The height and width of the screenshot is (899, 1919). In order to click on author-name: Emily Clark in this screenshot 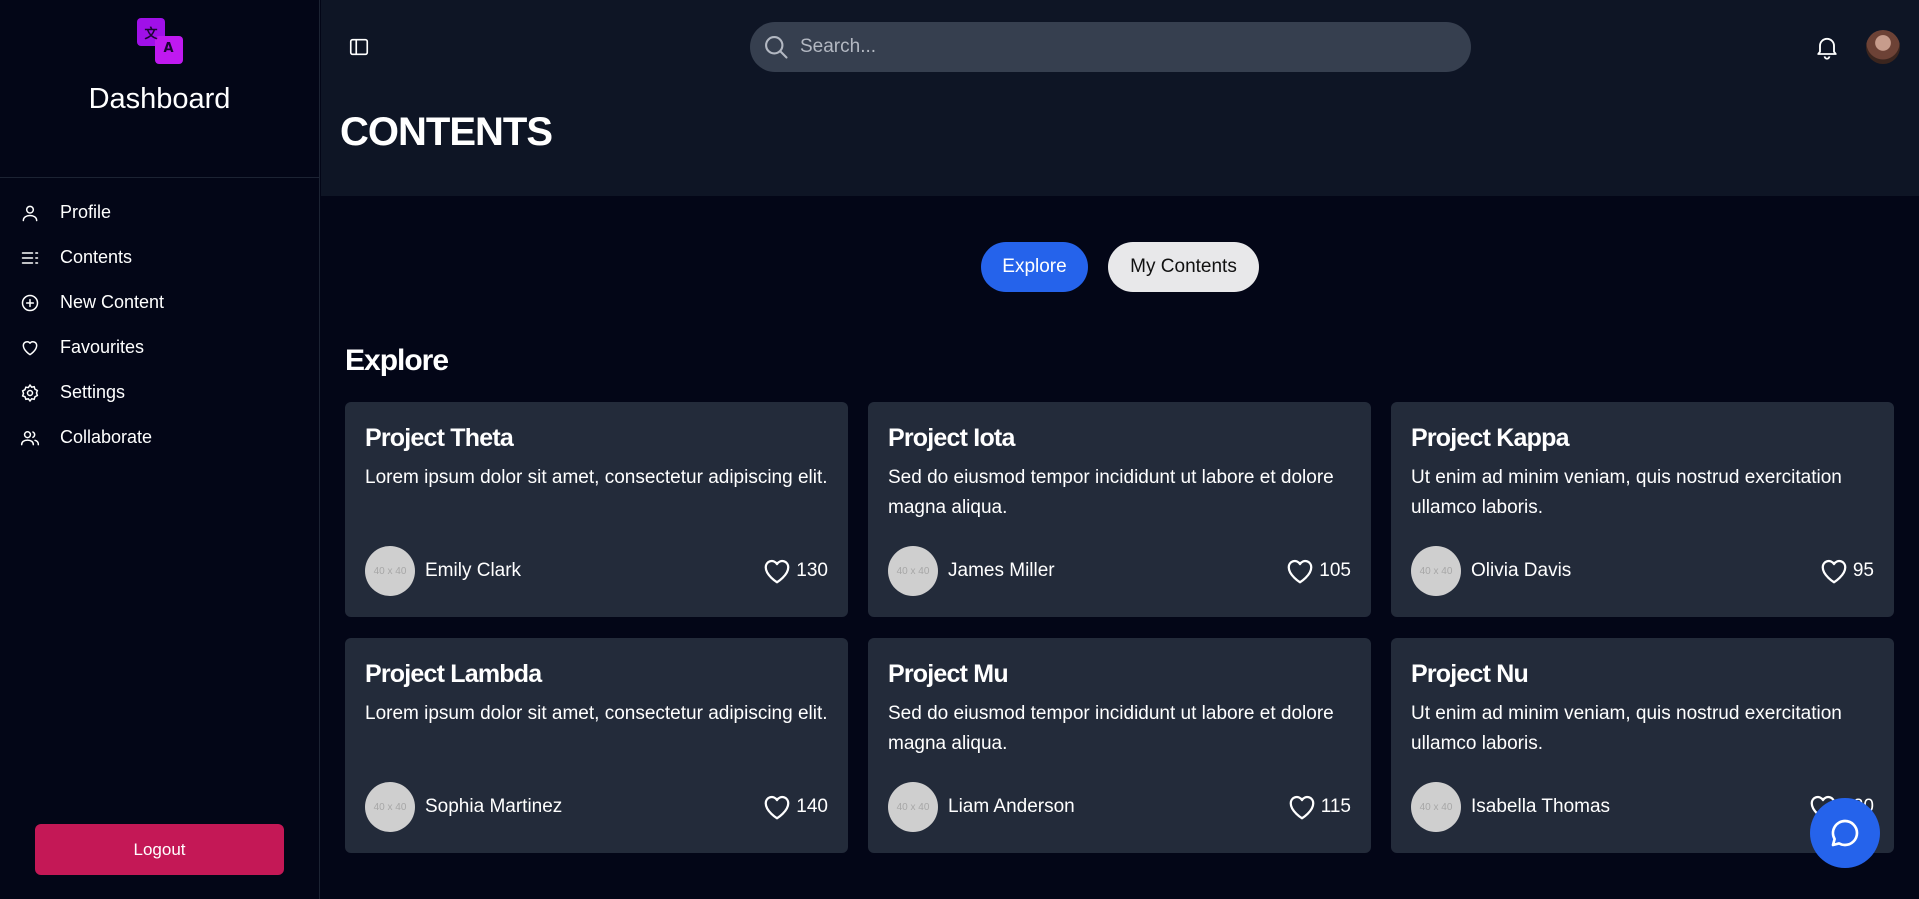, I will do `click(473, 570)`.